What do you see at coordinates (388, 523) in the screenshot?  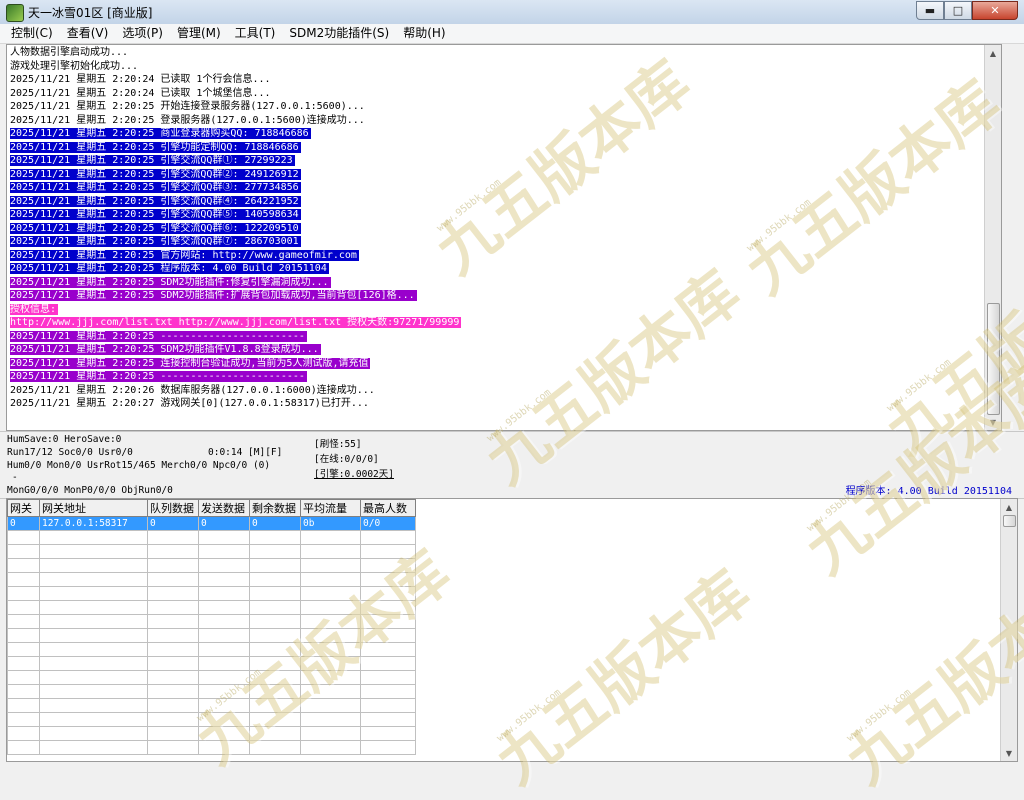 I see `cell-max-users: 0/0` at bounding box center [388, 523].